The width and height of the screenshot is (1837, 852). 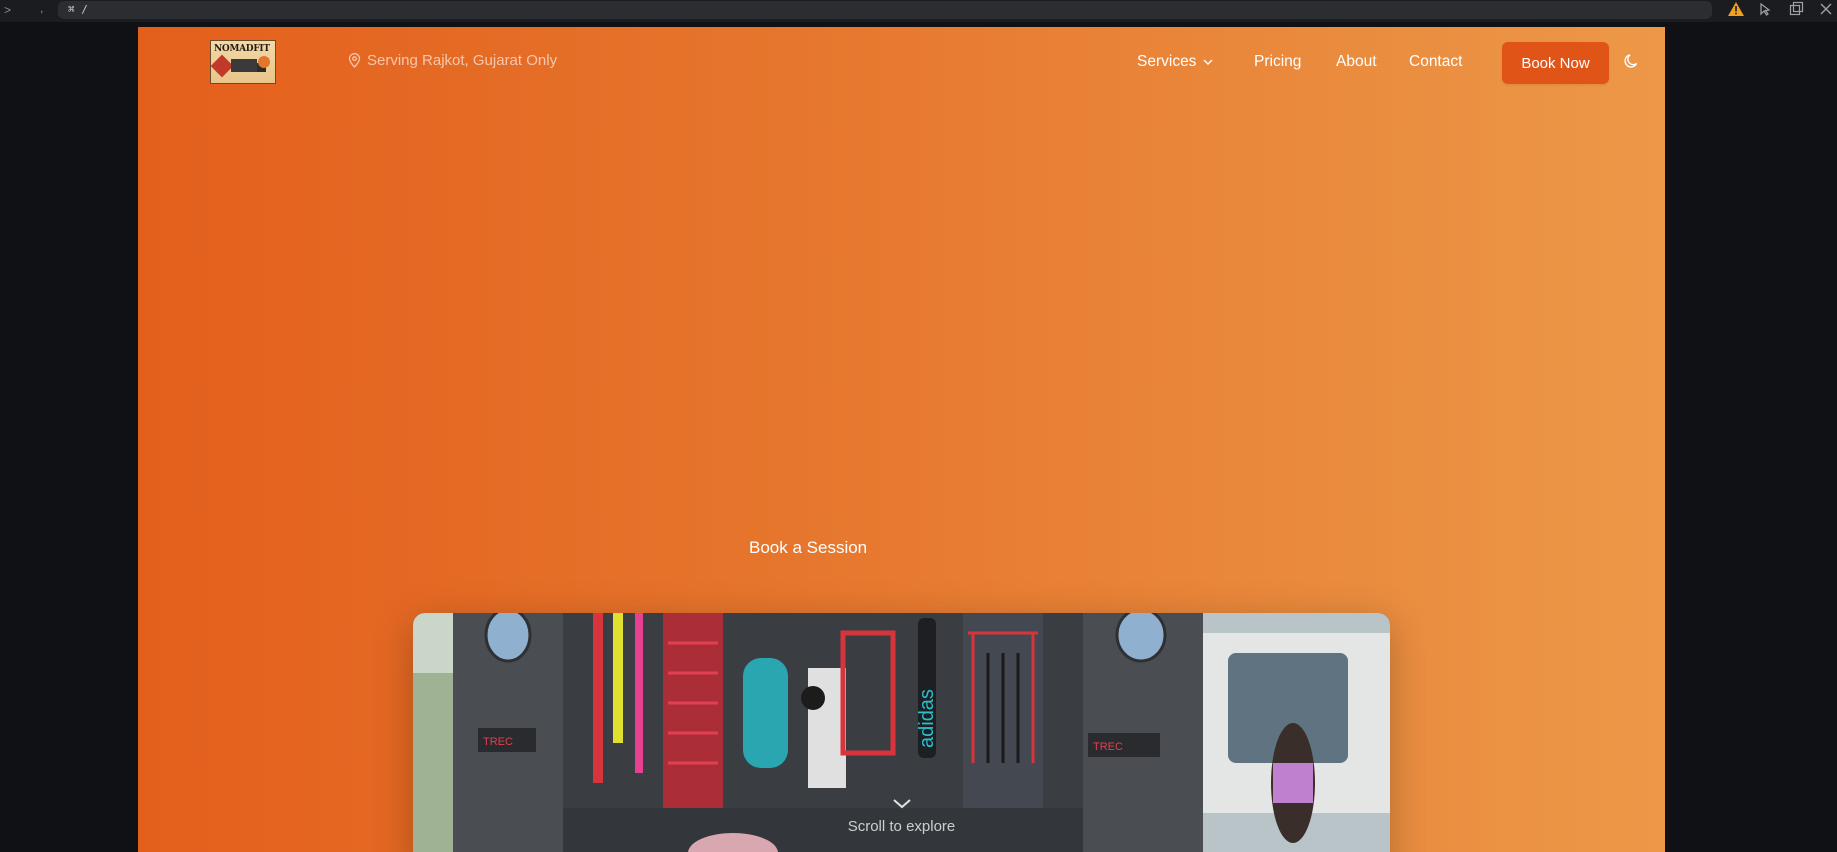 I want to click on nav-services: Services, so click(x=1175, y=62).